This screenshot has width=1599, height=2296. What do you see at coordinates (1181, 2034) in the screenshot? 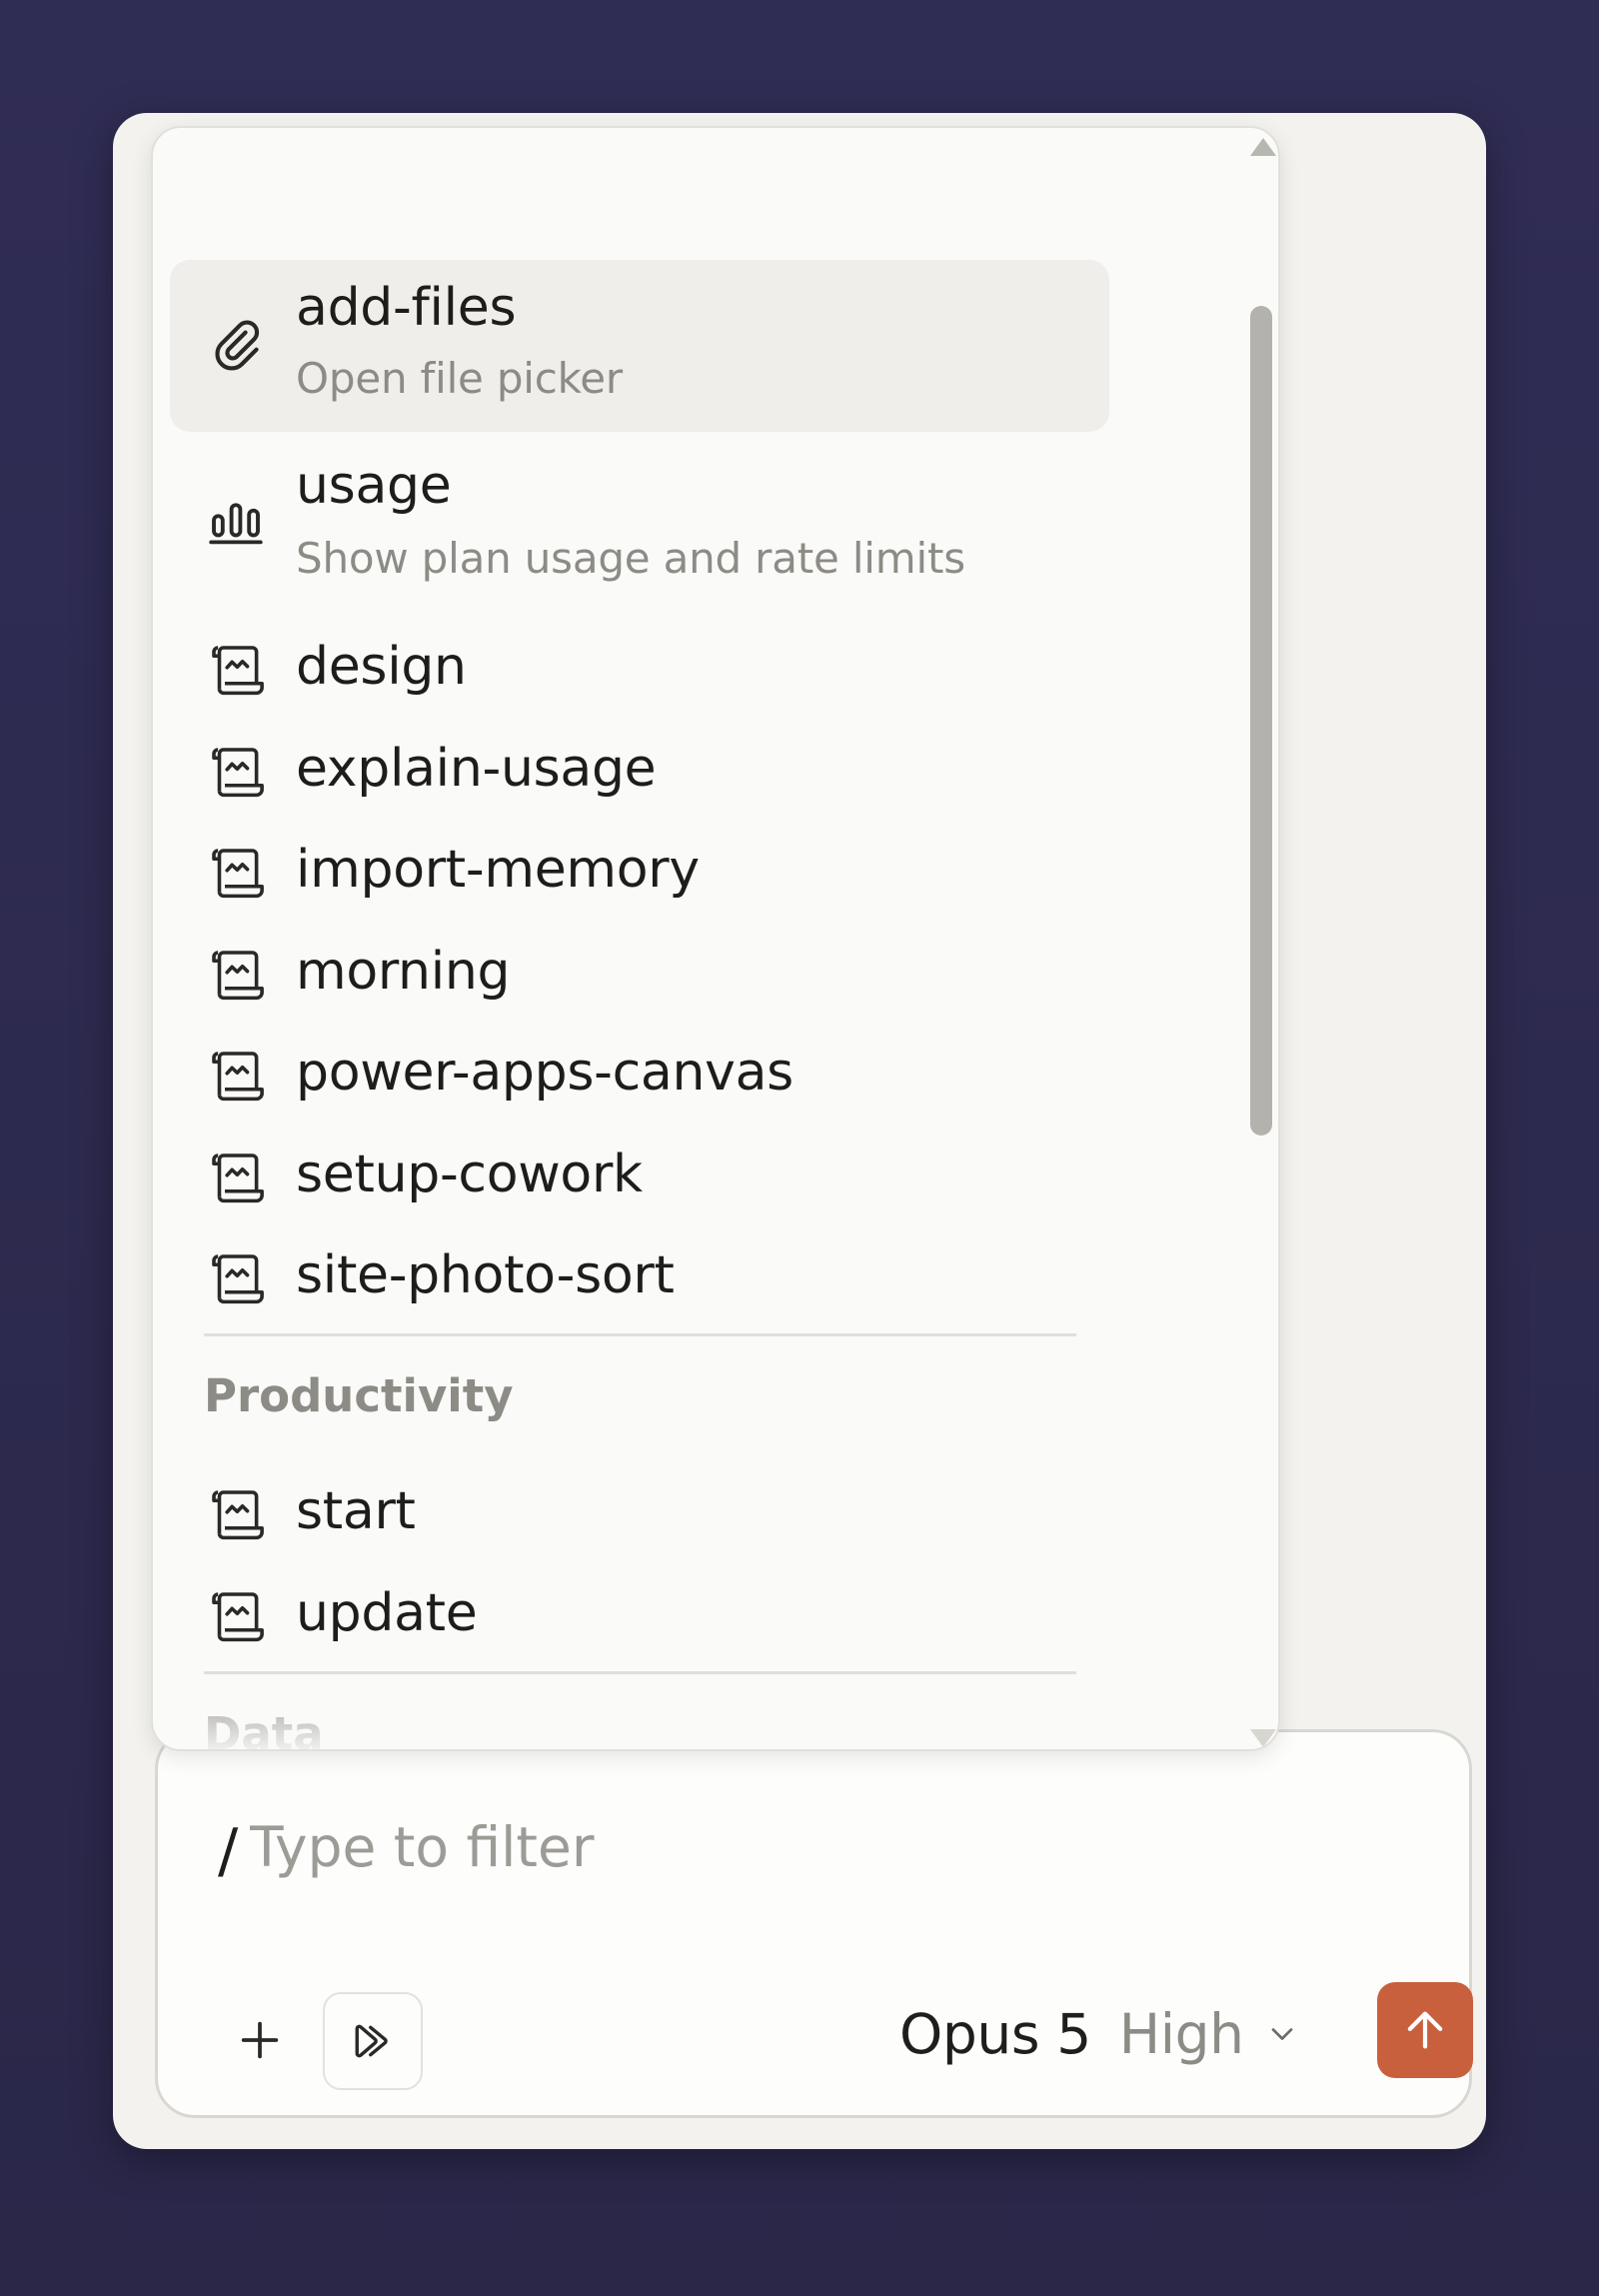
I see `effort-level: High` at bounding box center [1181, 2034].